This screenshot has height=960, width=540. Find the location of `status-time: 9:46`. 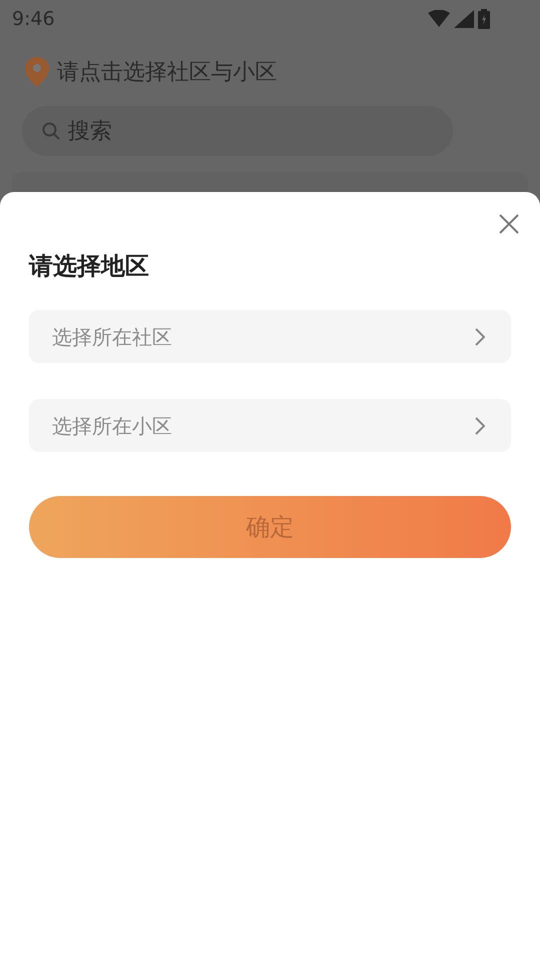

status-time: 9:46 is located at coordinates (33, 19).